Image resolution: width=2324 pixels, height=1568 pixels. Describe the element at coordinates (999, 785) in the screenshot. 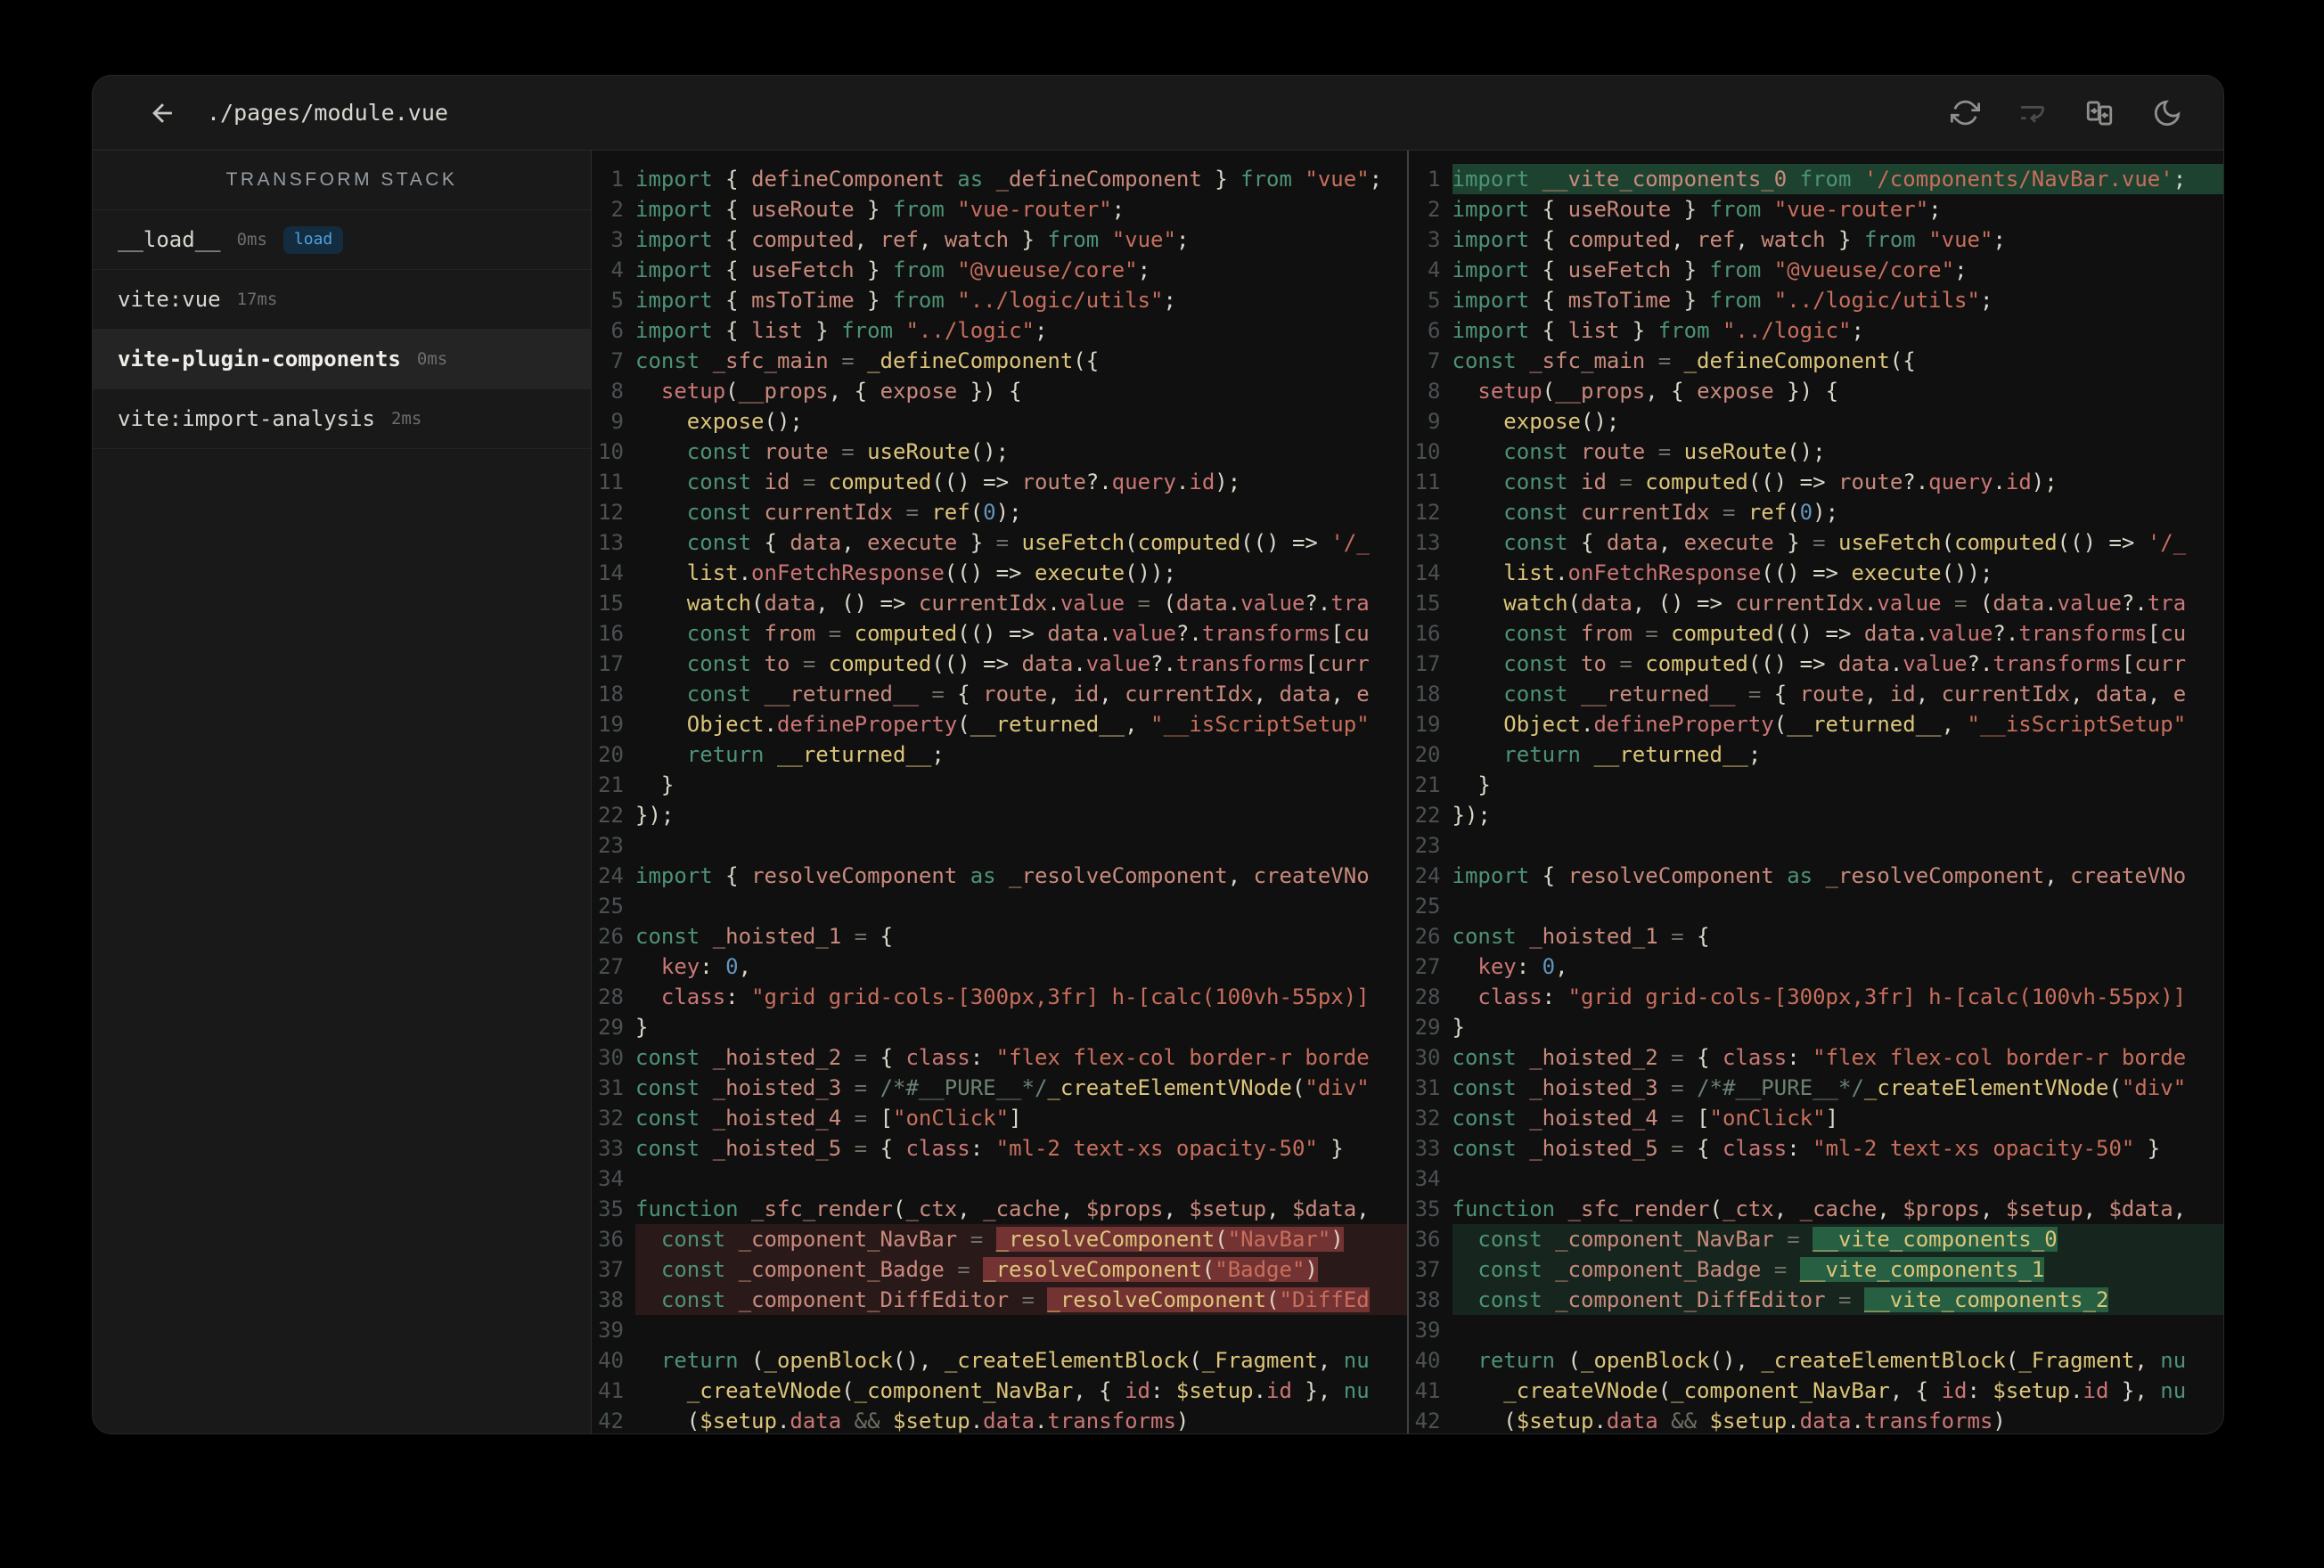

I see `code-line-left-21: 21 }` at that location.